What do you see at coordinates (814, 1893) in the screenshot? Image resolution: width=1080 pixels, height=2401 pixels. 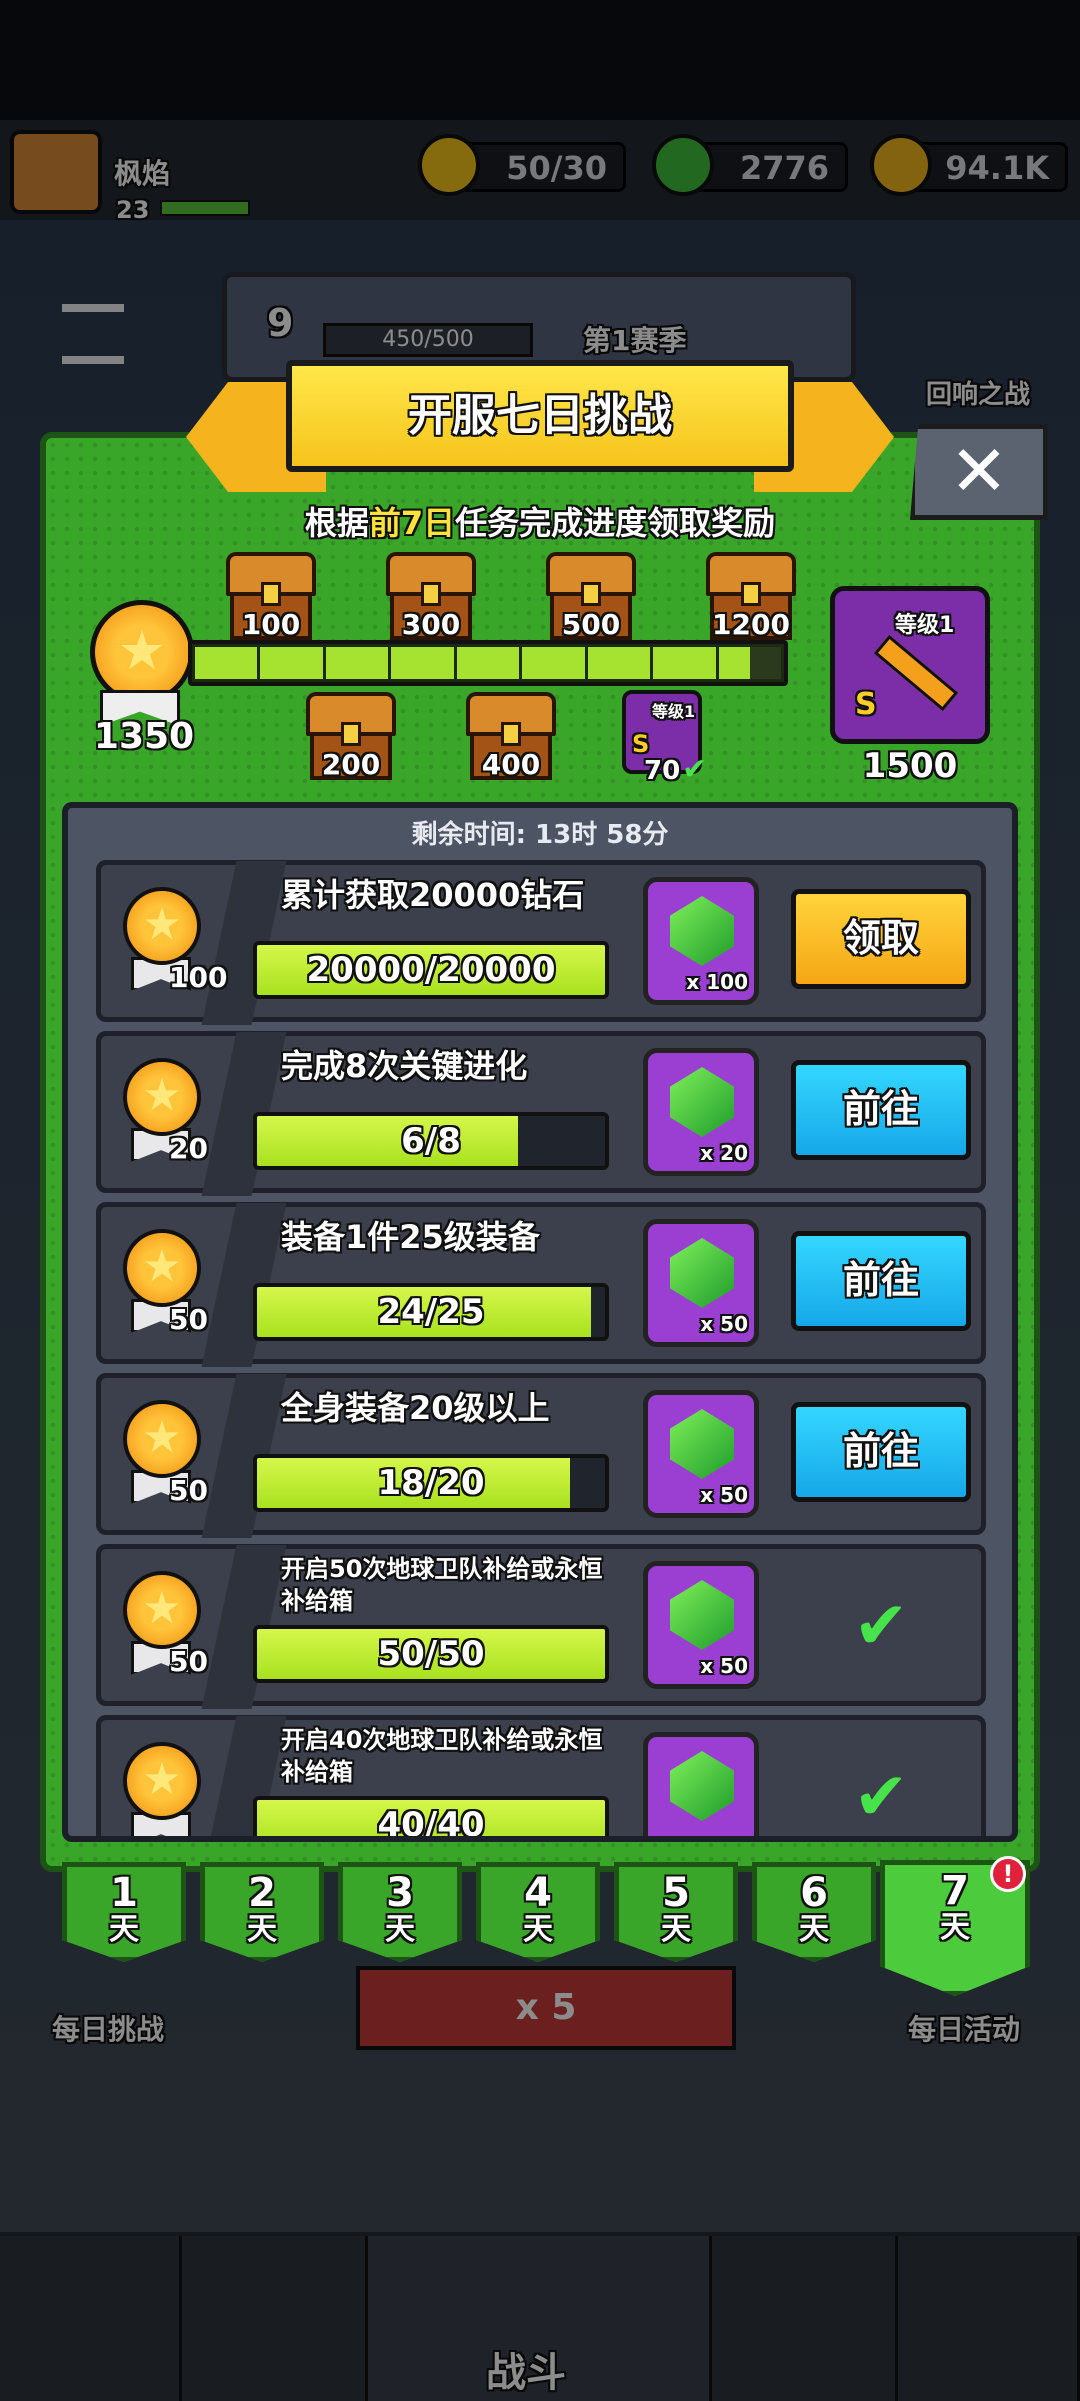 I see `day-number: 6` at bounding box center [814, 1893].